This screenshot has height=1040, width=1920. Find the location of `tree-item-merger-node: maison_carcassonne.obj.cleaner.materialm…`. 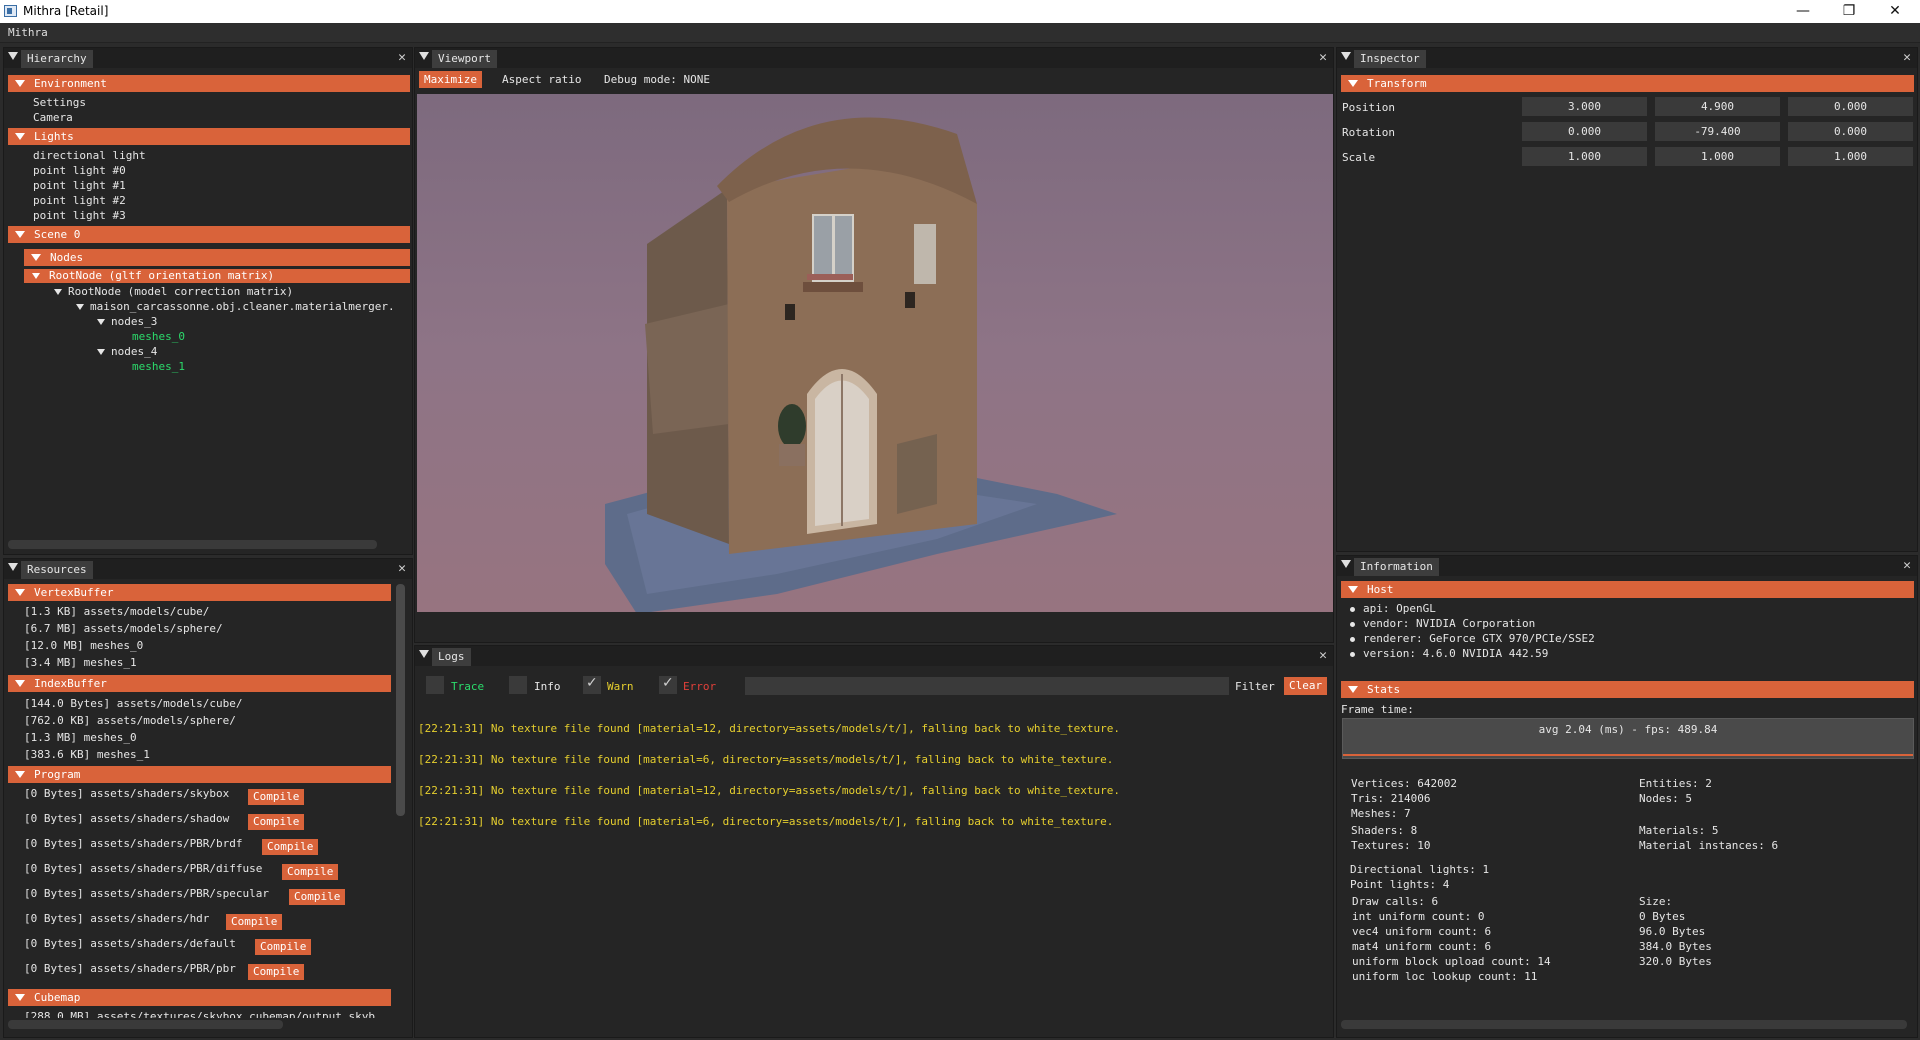

tree-item-merger-node: maison_carcassonne.obj.cleaner.materialm… is located at coordinates (235, 306).